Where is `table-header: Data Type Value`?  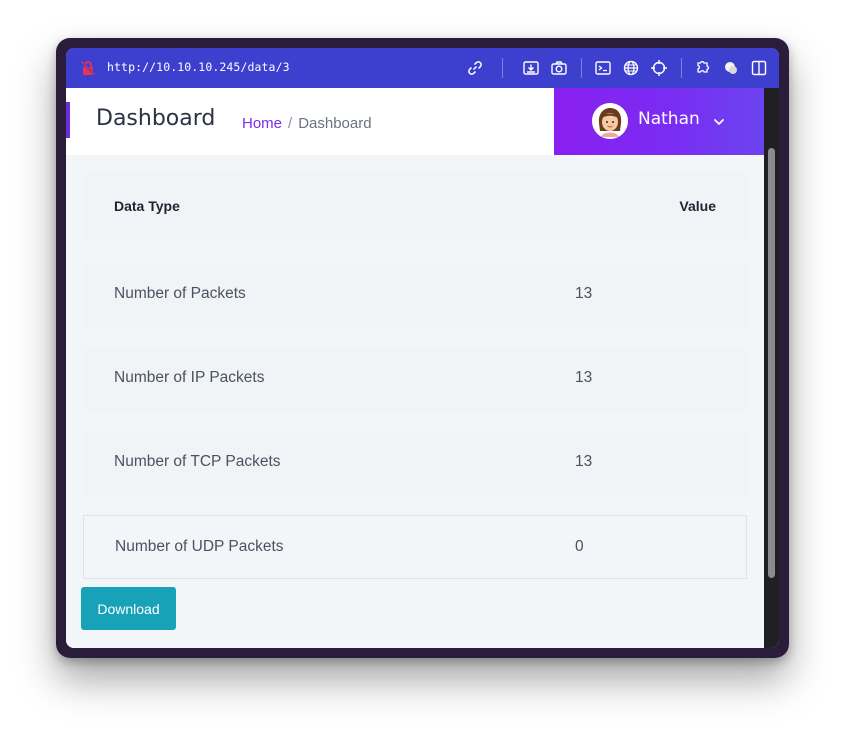 table-header: Data Type Value is located at coordinates (415, 206).